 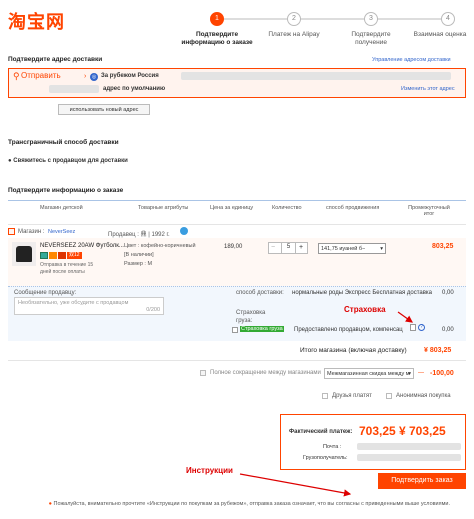 I want to click on message-label: Сообщение продавцу:, so click(x=45, y=293).